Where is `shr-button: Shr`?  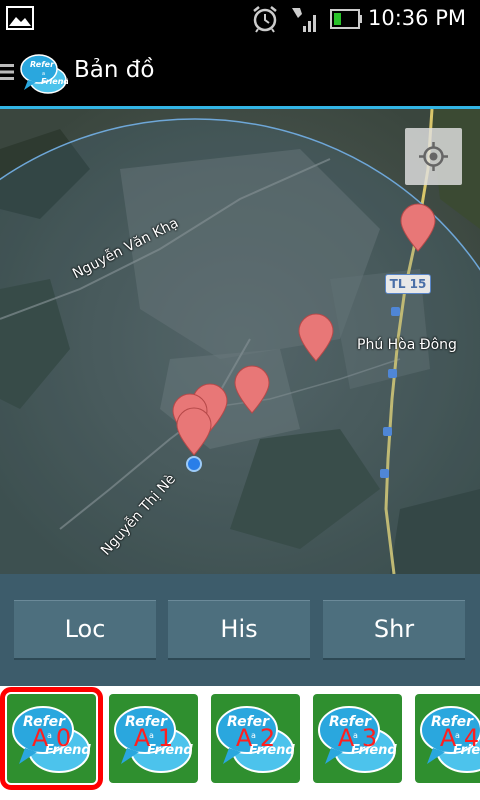 shr-button: Shr is located at coordinates (394, 630).